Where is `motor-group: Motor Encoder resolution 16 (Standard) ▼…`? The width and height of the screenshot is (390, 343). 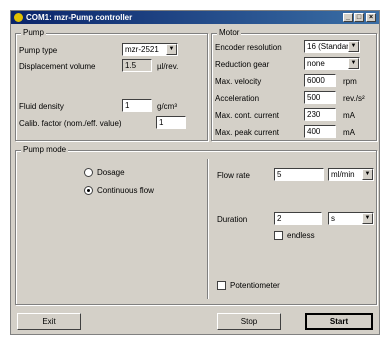
motor-group: Motor Encoder resolution 16 (Standard) ▼… is located at coordinates (294, 84).